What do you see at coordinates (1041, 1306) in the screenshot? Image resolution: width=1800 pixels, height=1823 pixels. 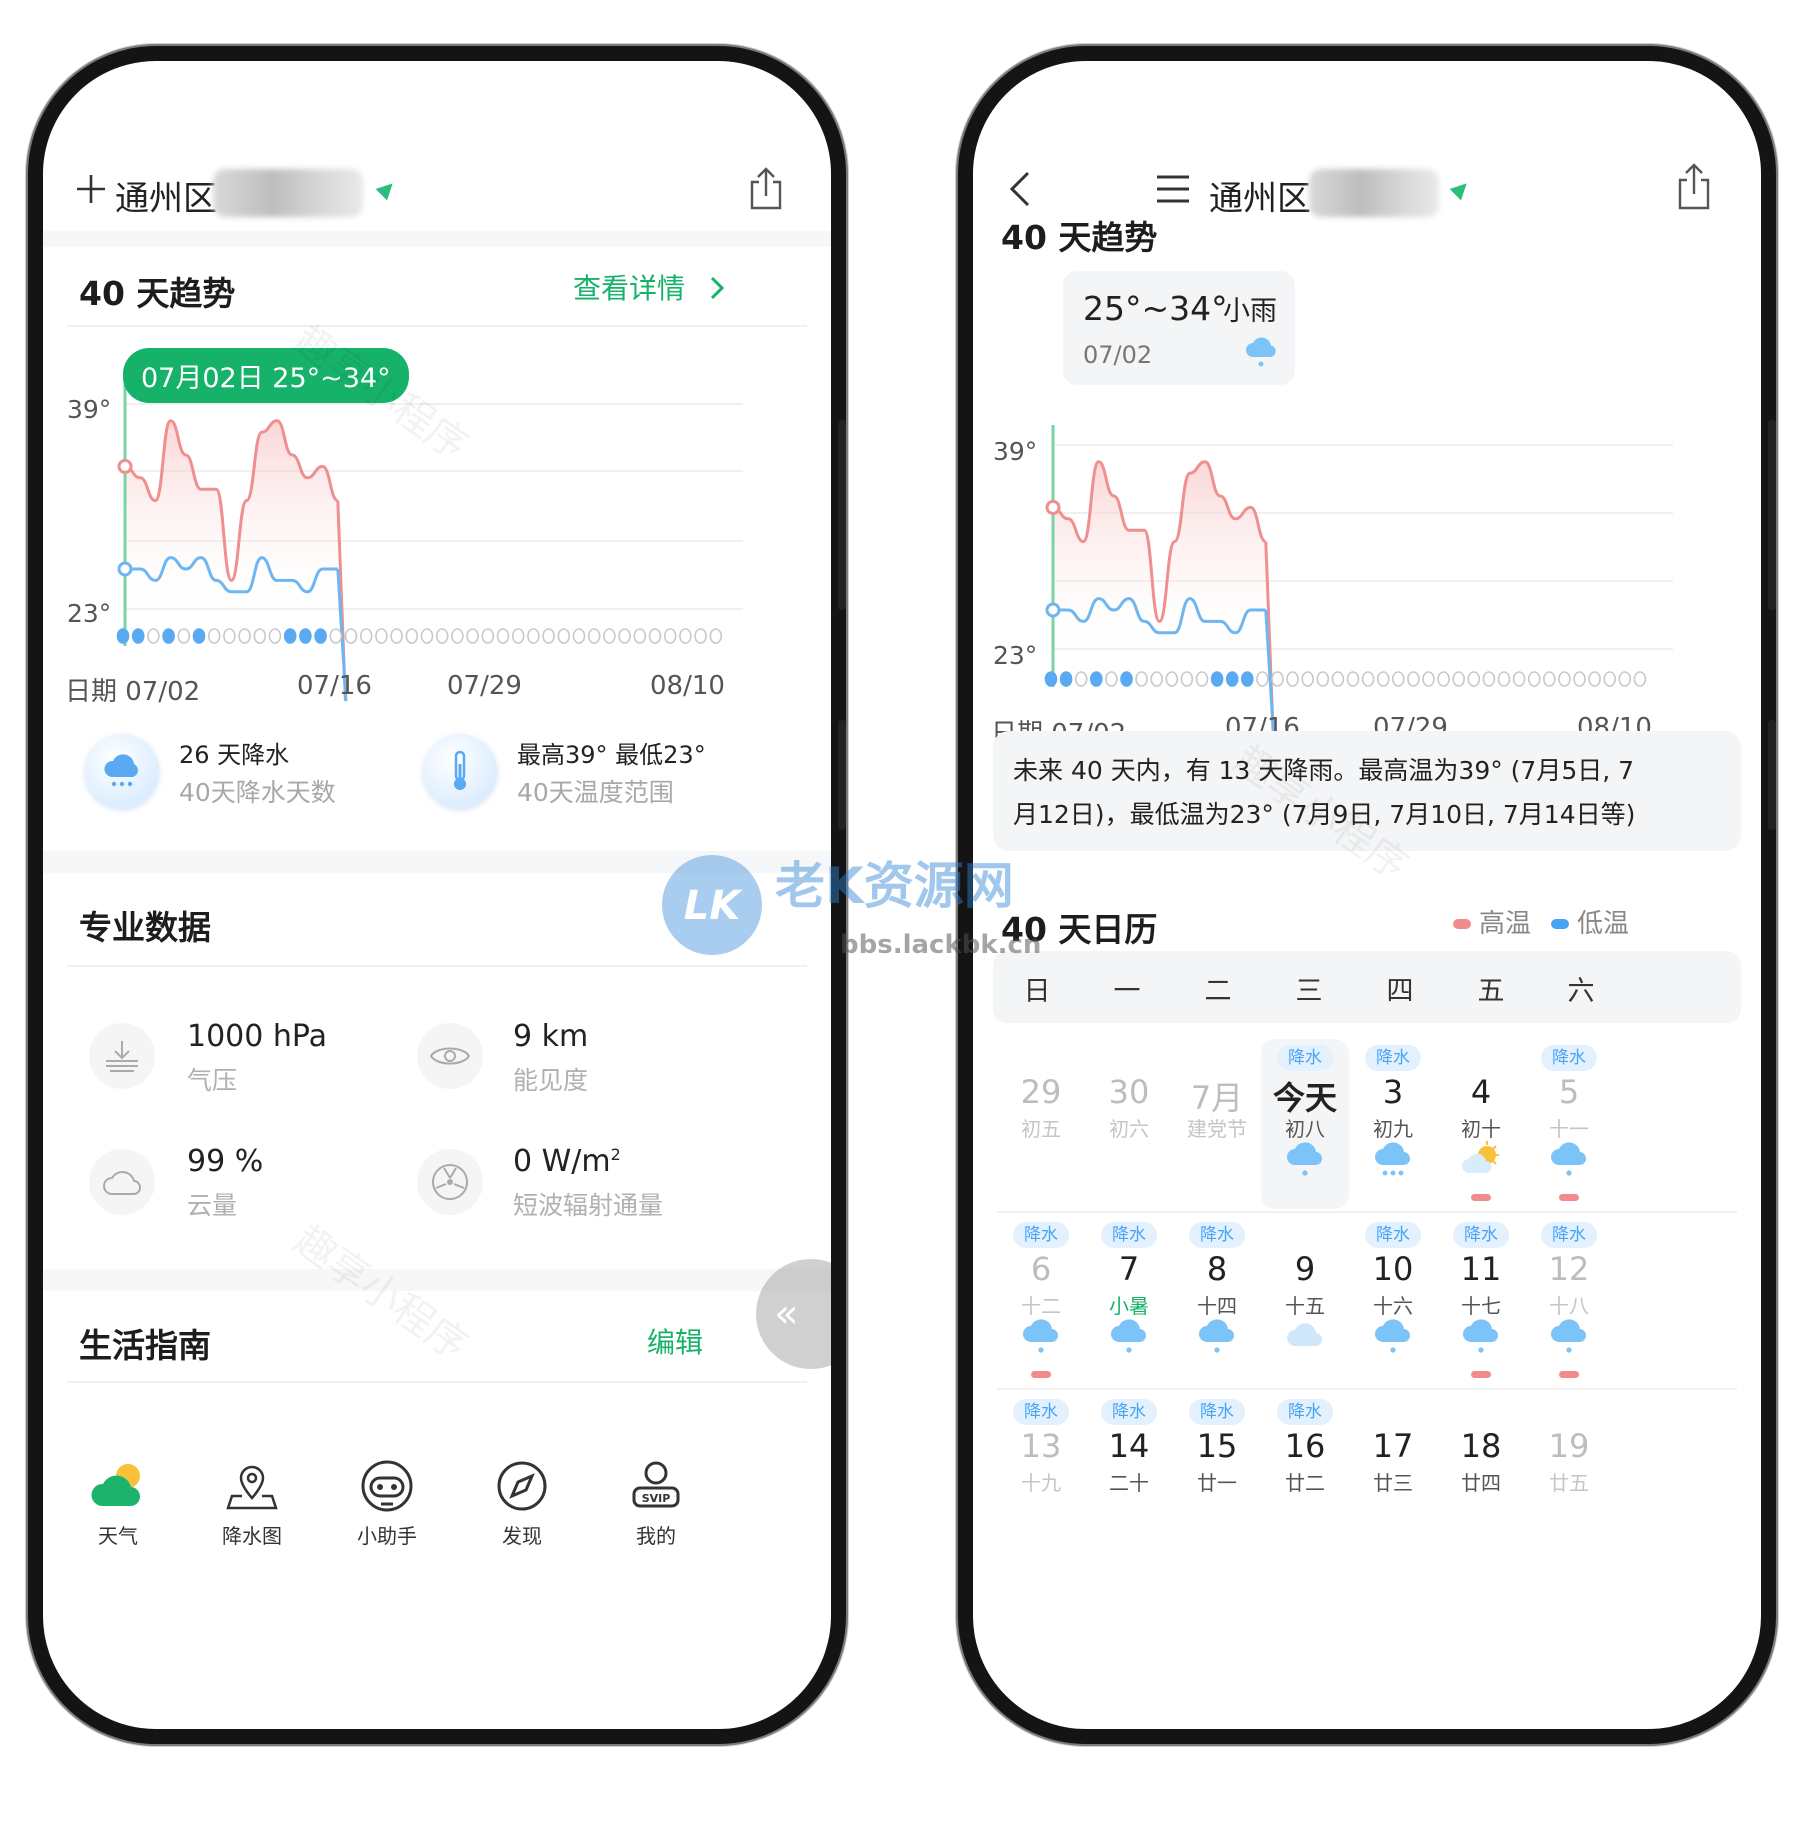 I see `lunar-date: 十二` at bounding box center [1041, 1306].